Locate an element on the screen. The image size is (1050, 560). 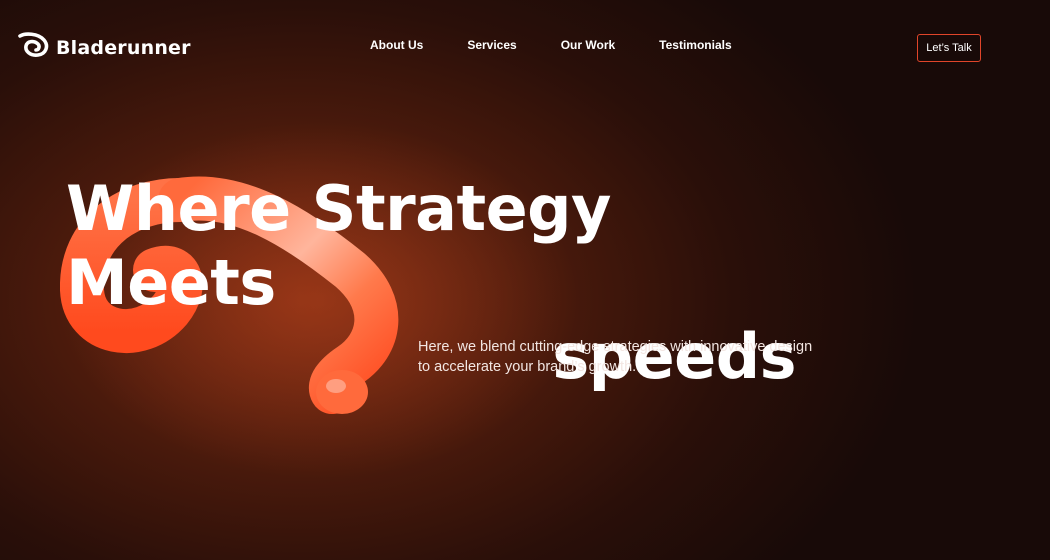
nav-our-work: Our Work is located at coordinates (588, 45).